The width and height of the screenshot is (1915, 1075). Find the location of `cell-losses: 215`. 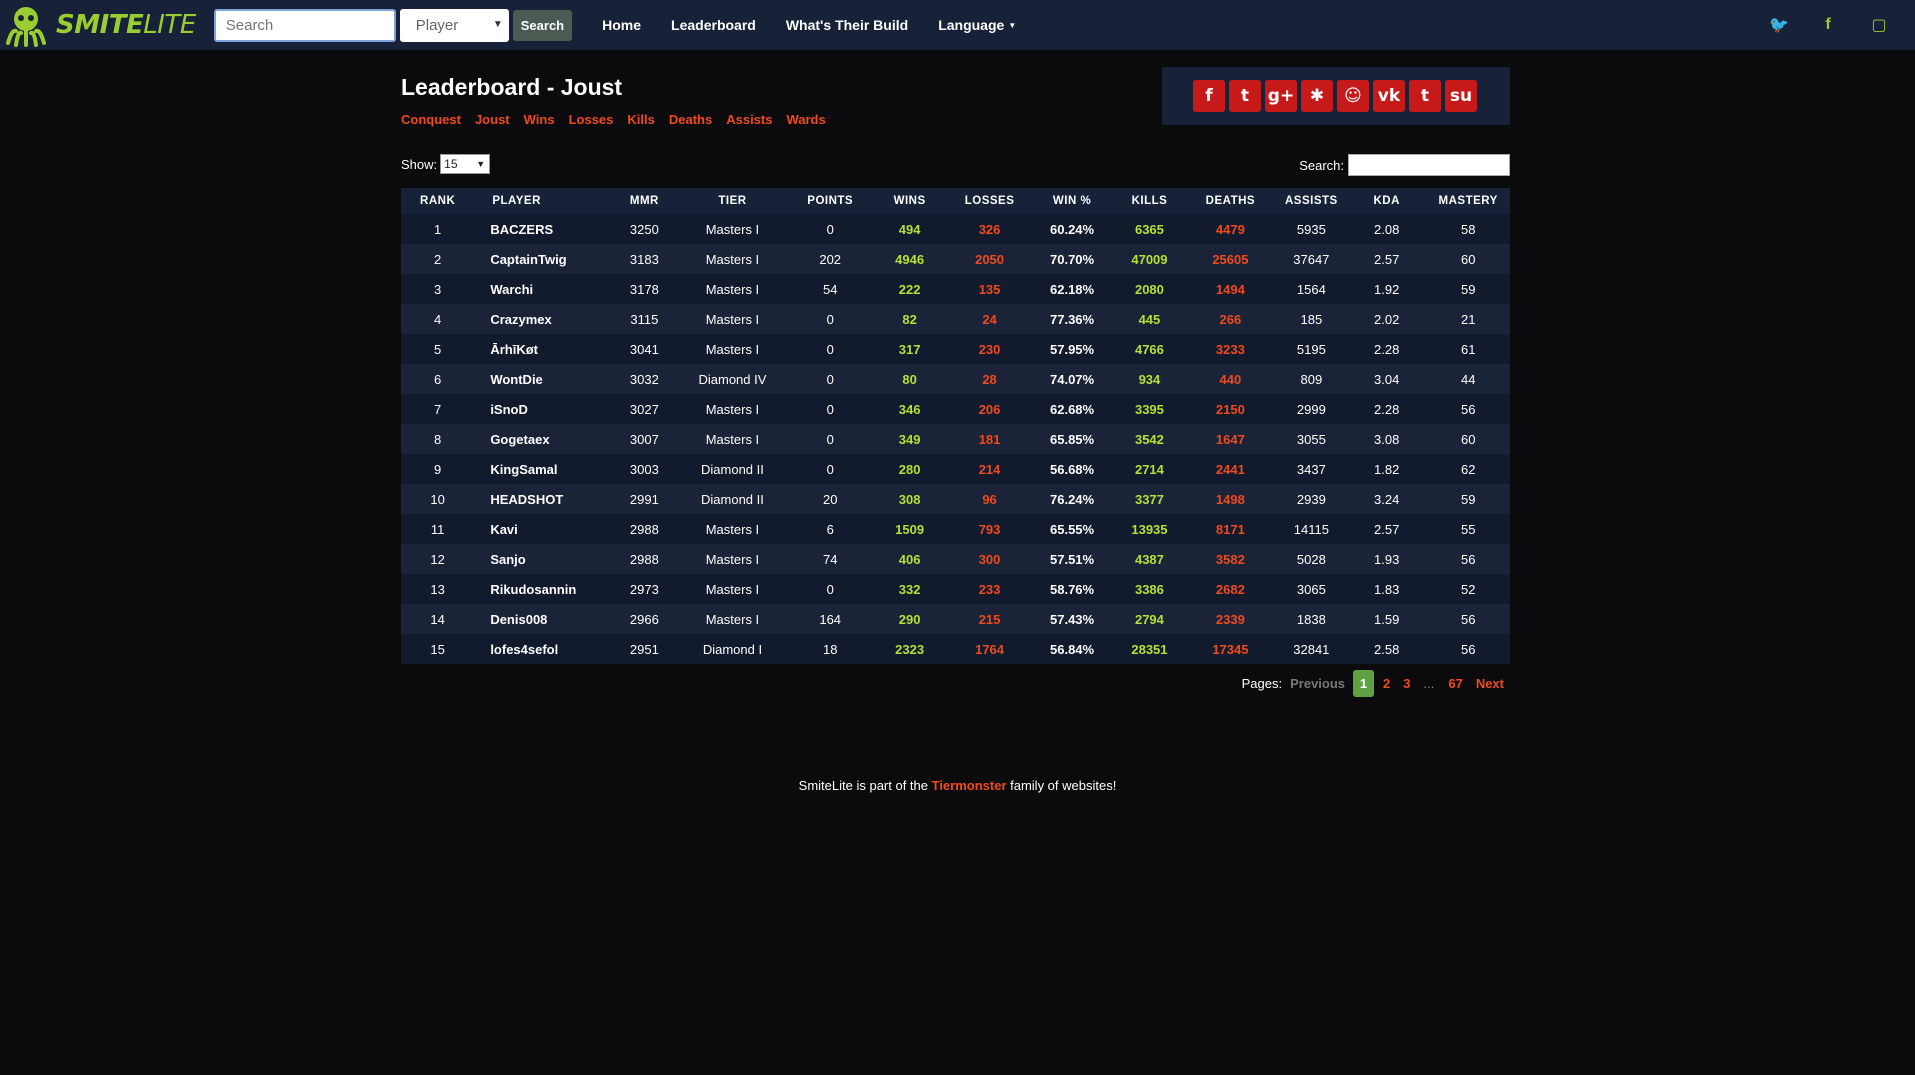

cell-losses: 215 is located at coordinates (989, 619).